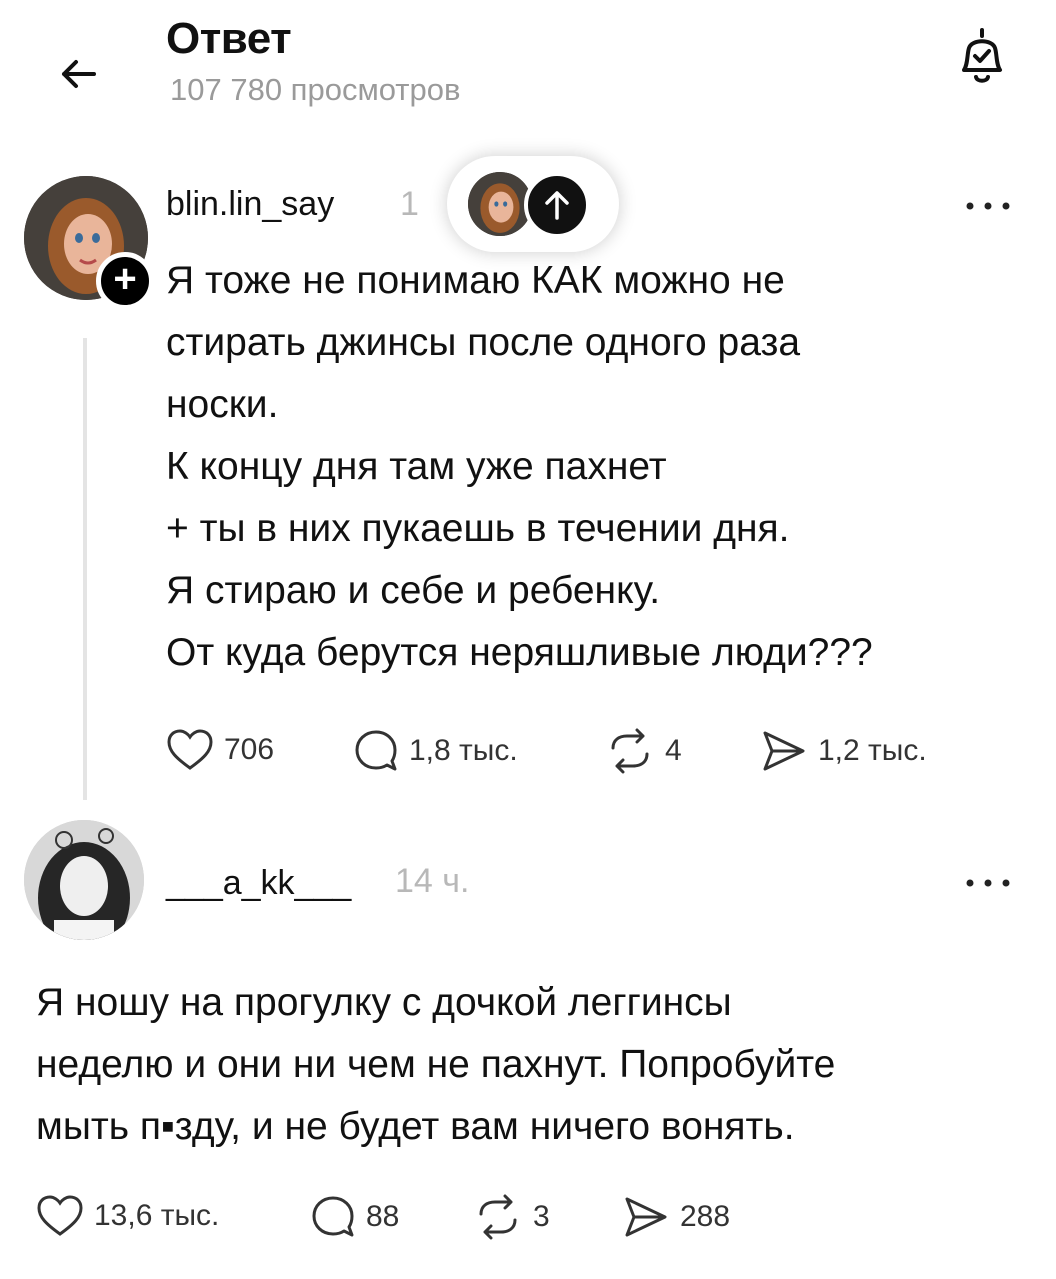 The image size is (1056, 1279). I want to click on post-text-line: От куда берутся неряшливые люди???, so click(519, 652).